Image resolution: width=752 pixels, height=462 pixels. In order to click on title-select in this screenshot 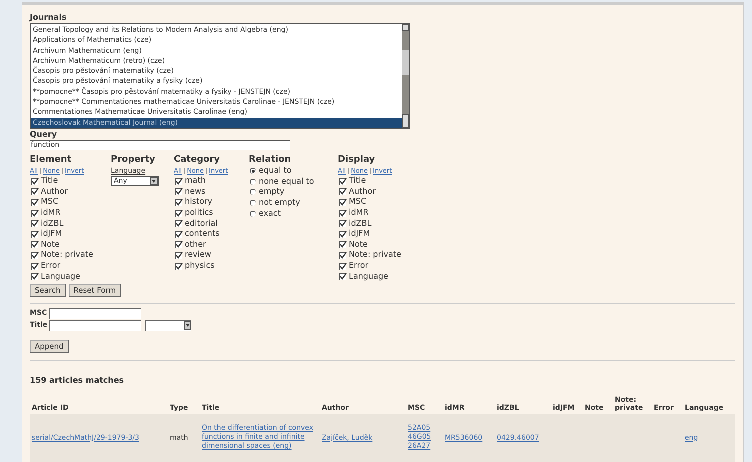, I will do `click(168, 325)`.